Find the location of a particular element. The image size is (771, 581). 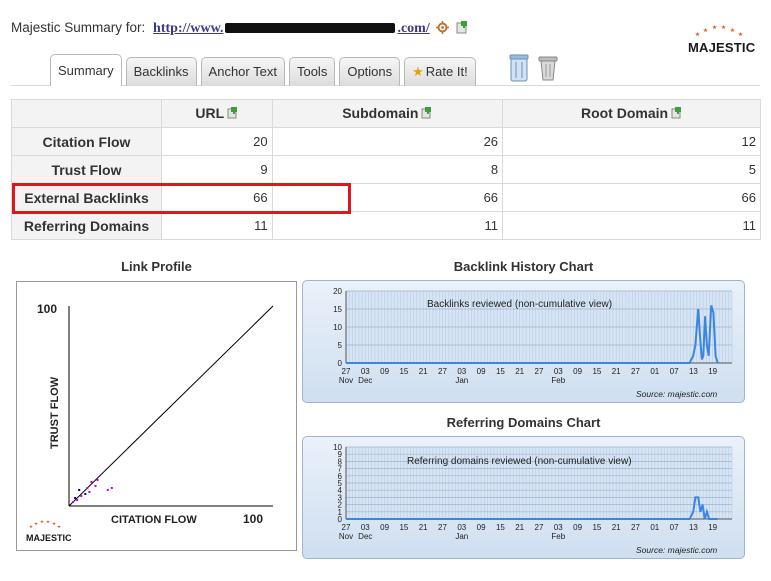

table-row: Referring Domains 11 11 11 is located at coordinates (386, 225).